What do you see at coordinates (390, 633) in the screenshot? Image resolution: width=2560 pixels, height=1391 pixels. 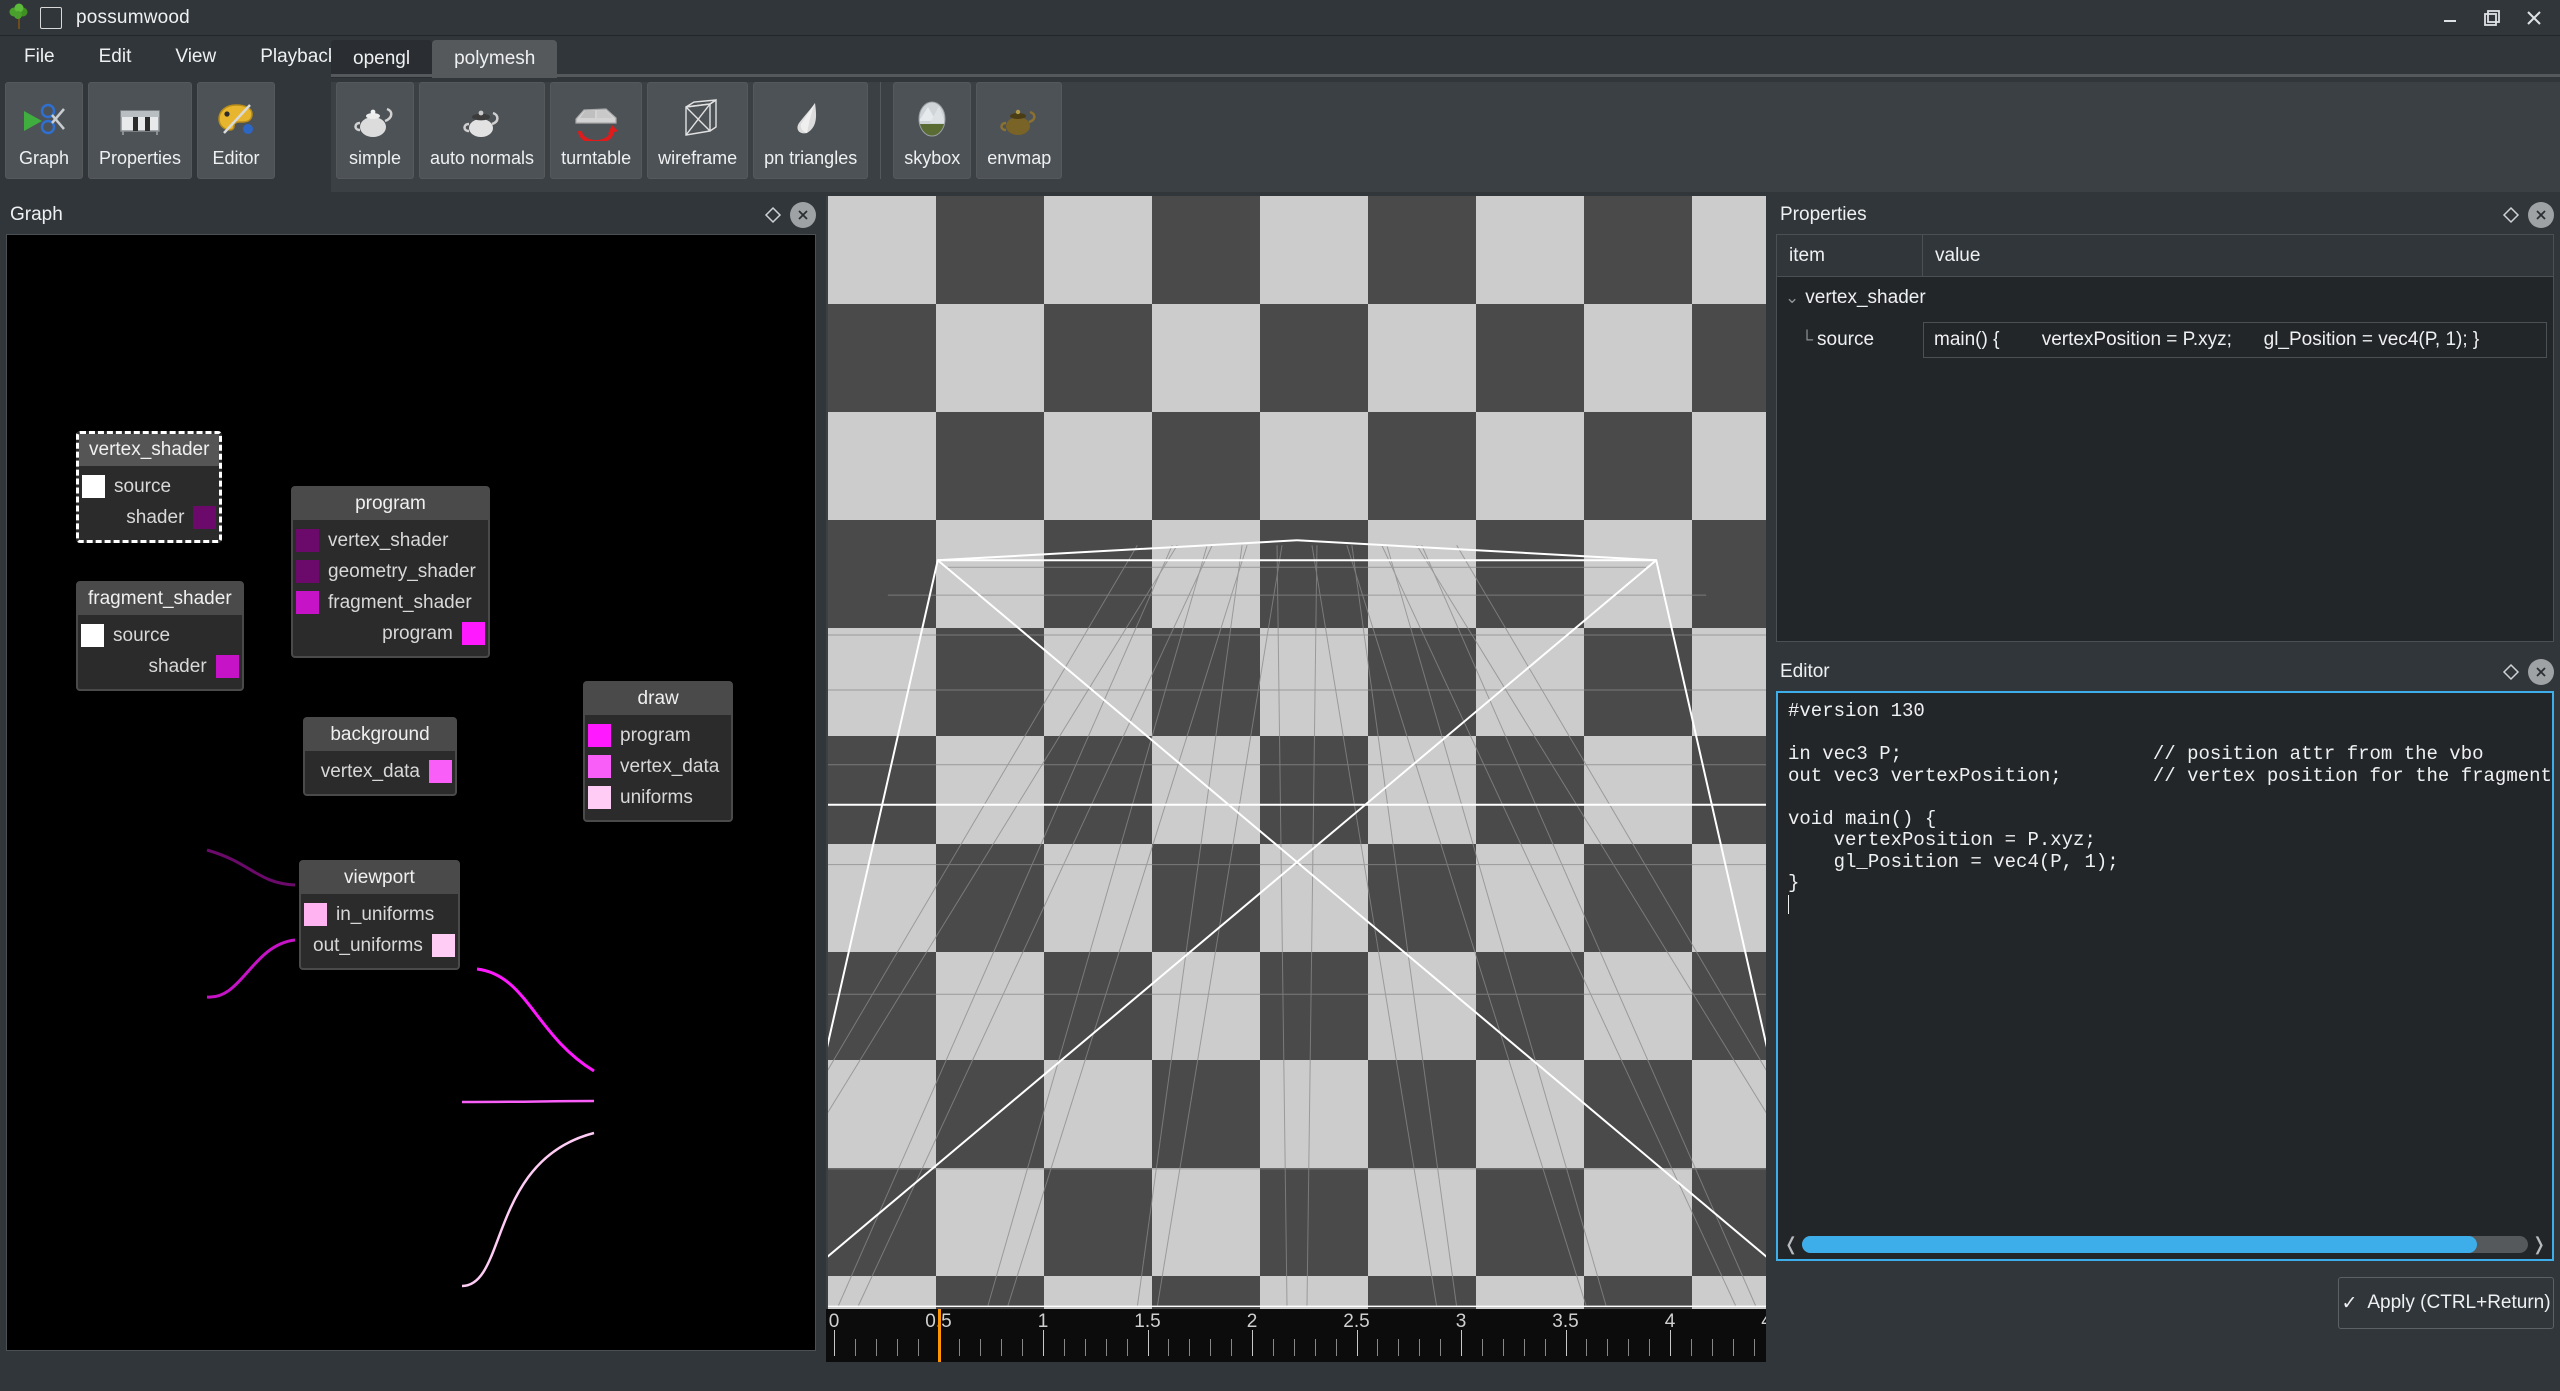 I see `graph-output-port: program` at bounding box center [390, 633].